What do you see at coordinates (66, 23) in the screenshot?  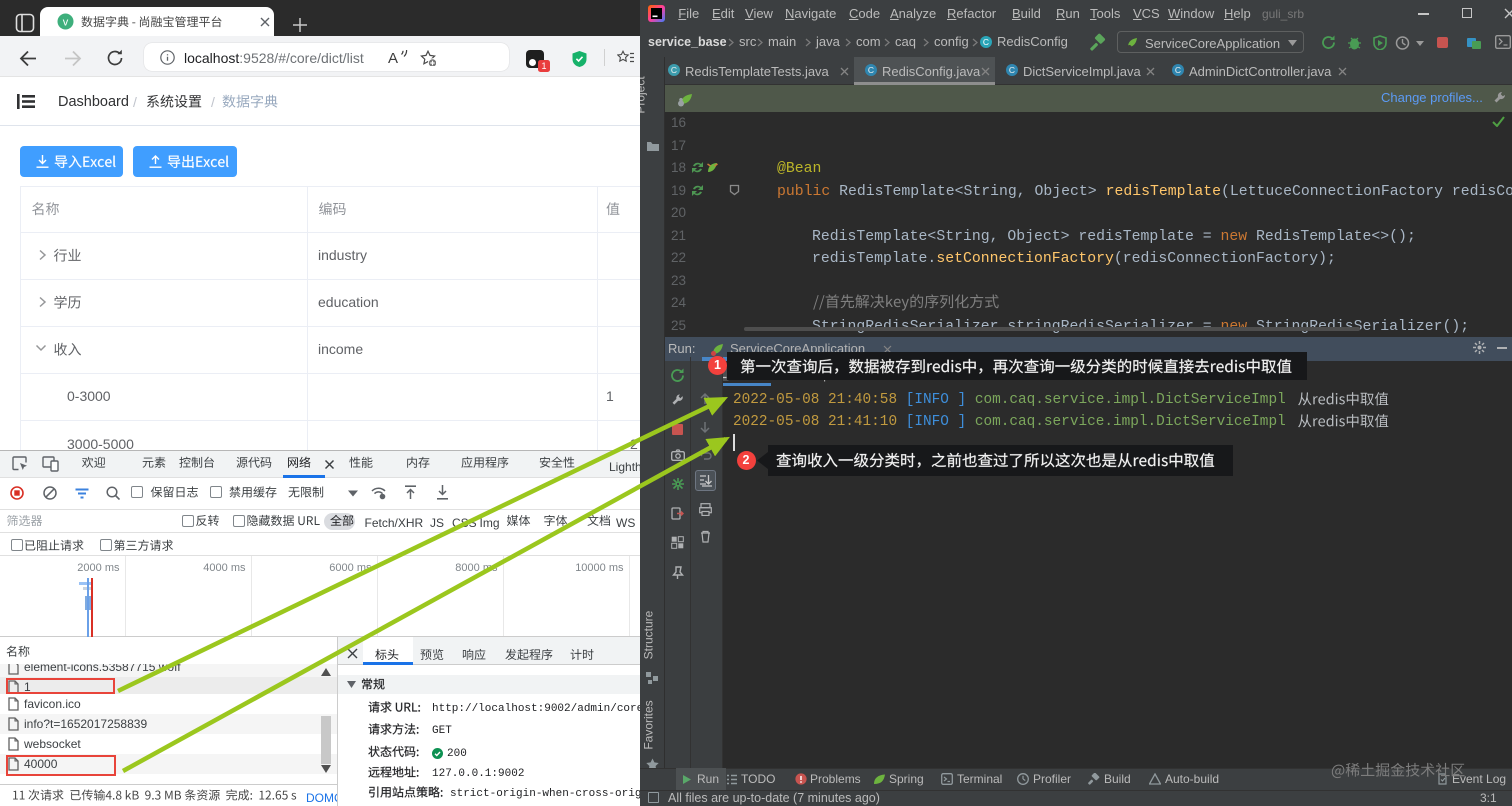 I see `svg-text: v` at bounding box center [66, 23].